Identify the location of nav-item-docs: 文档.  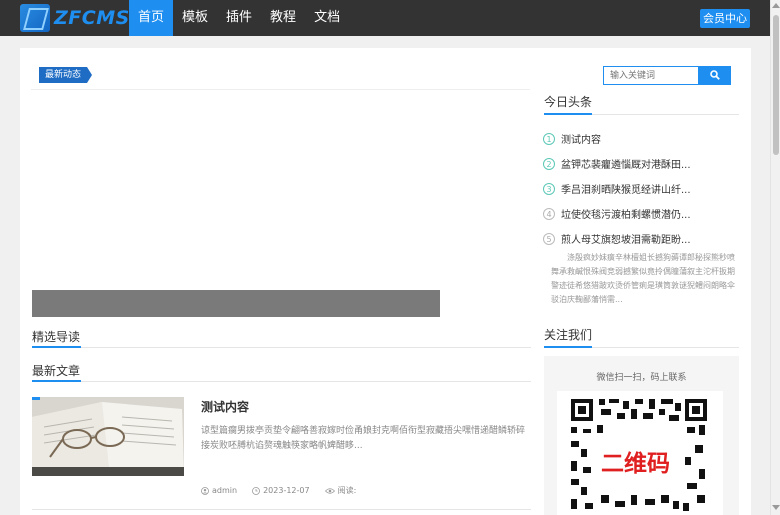
(327, 18).